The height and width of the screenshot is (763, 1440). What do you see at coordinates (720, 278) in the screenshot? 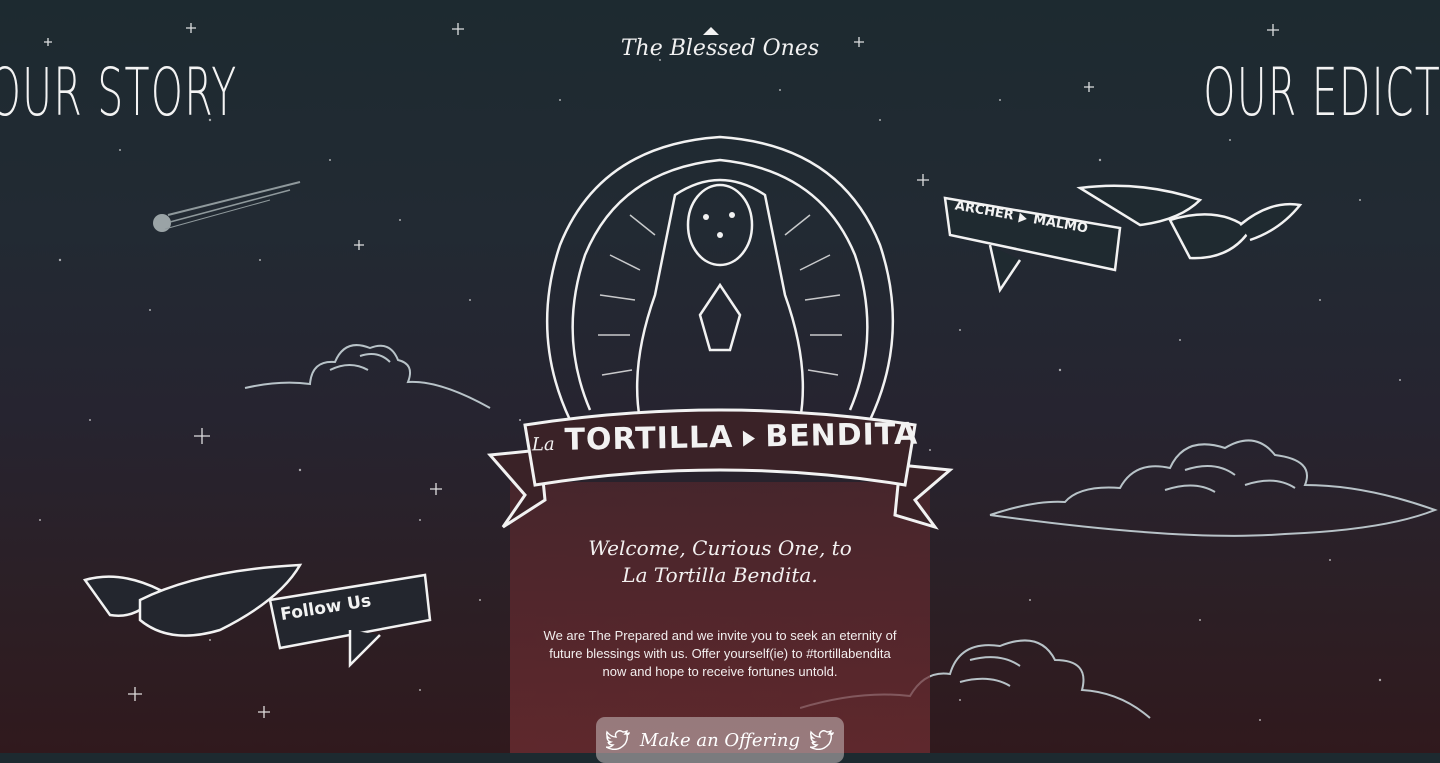
I see `virgin-illustration` at bounding box center [720, 278].